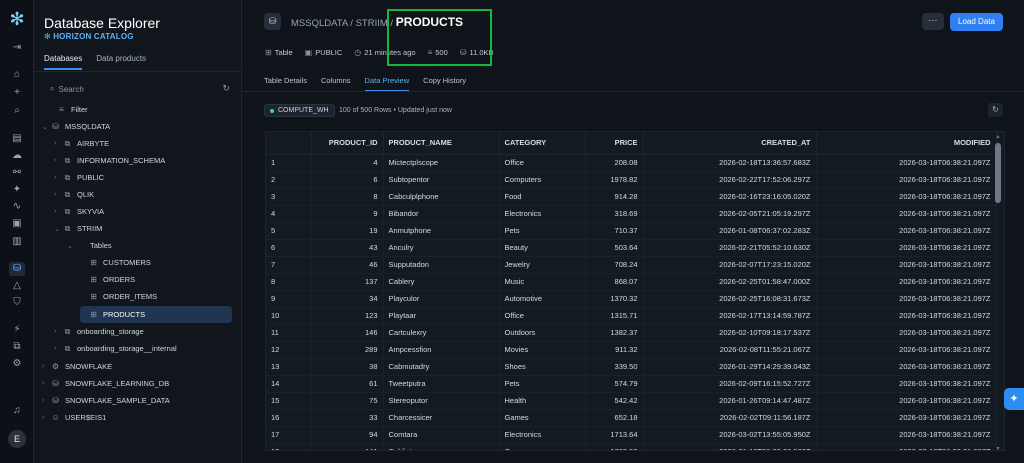 This screenshot has width=1024, height=463. What do you see at coordinates (730, 143) in the screenshot?
I see `column-header: CREATED_AT` at bounding box center [730, 143].